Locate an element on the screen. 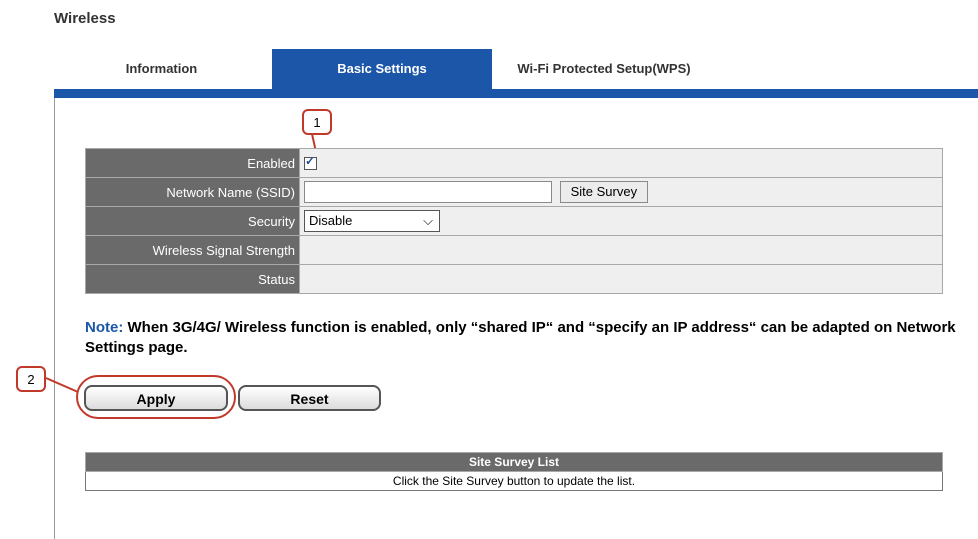  apply-button: Apply is located at coordinates (156, 398).